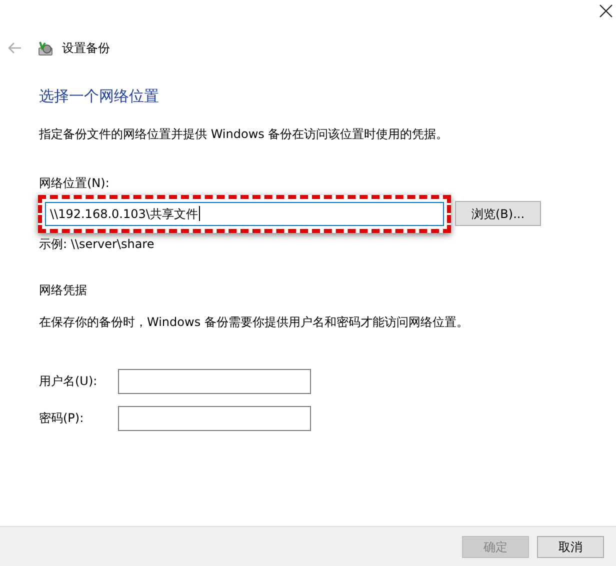 The image size is (616, 566). Describe the element at coordinates (63, 290) in the screenshot. I see `section-title: 网络凭据` at that location.